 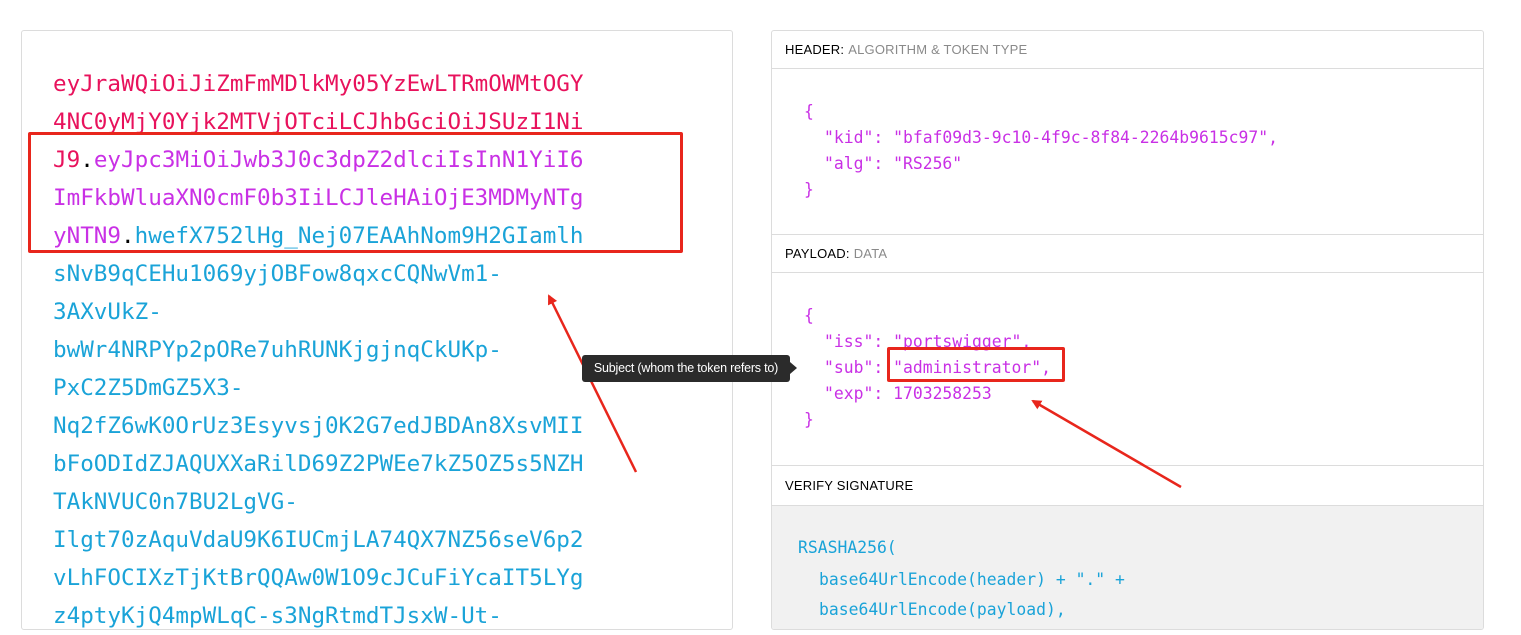 What do you see at coordinates (849, 137) in the screenshot?
I see `header-kid-key: "kid"` at bounding box center [849, 137].